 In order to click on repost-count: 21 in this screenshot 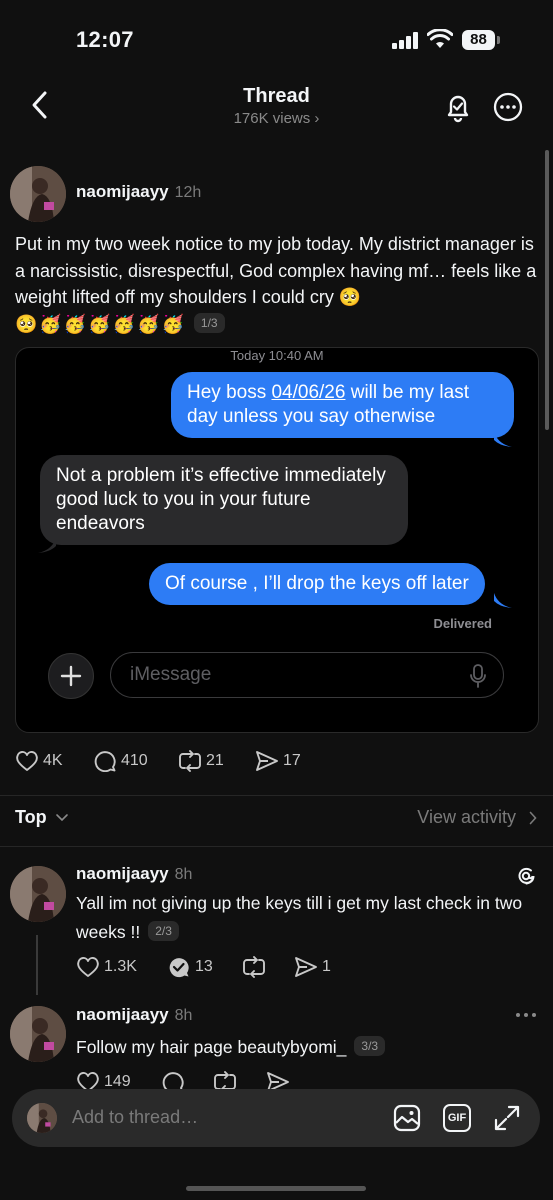, I will do `click(215, 760)`.